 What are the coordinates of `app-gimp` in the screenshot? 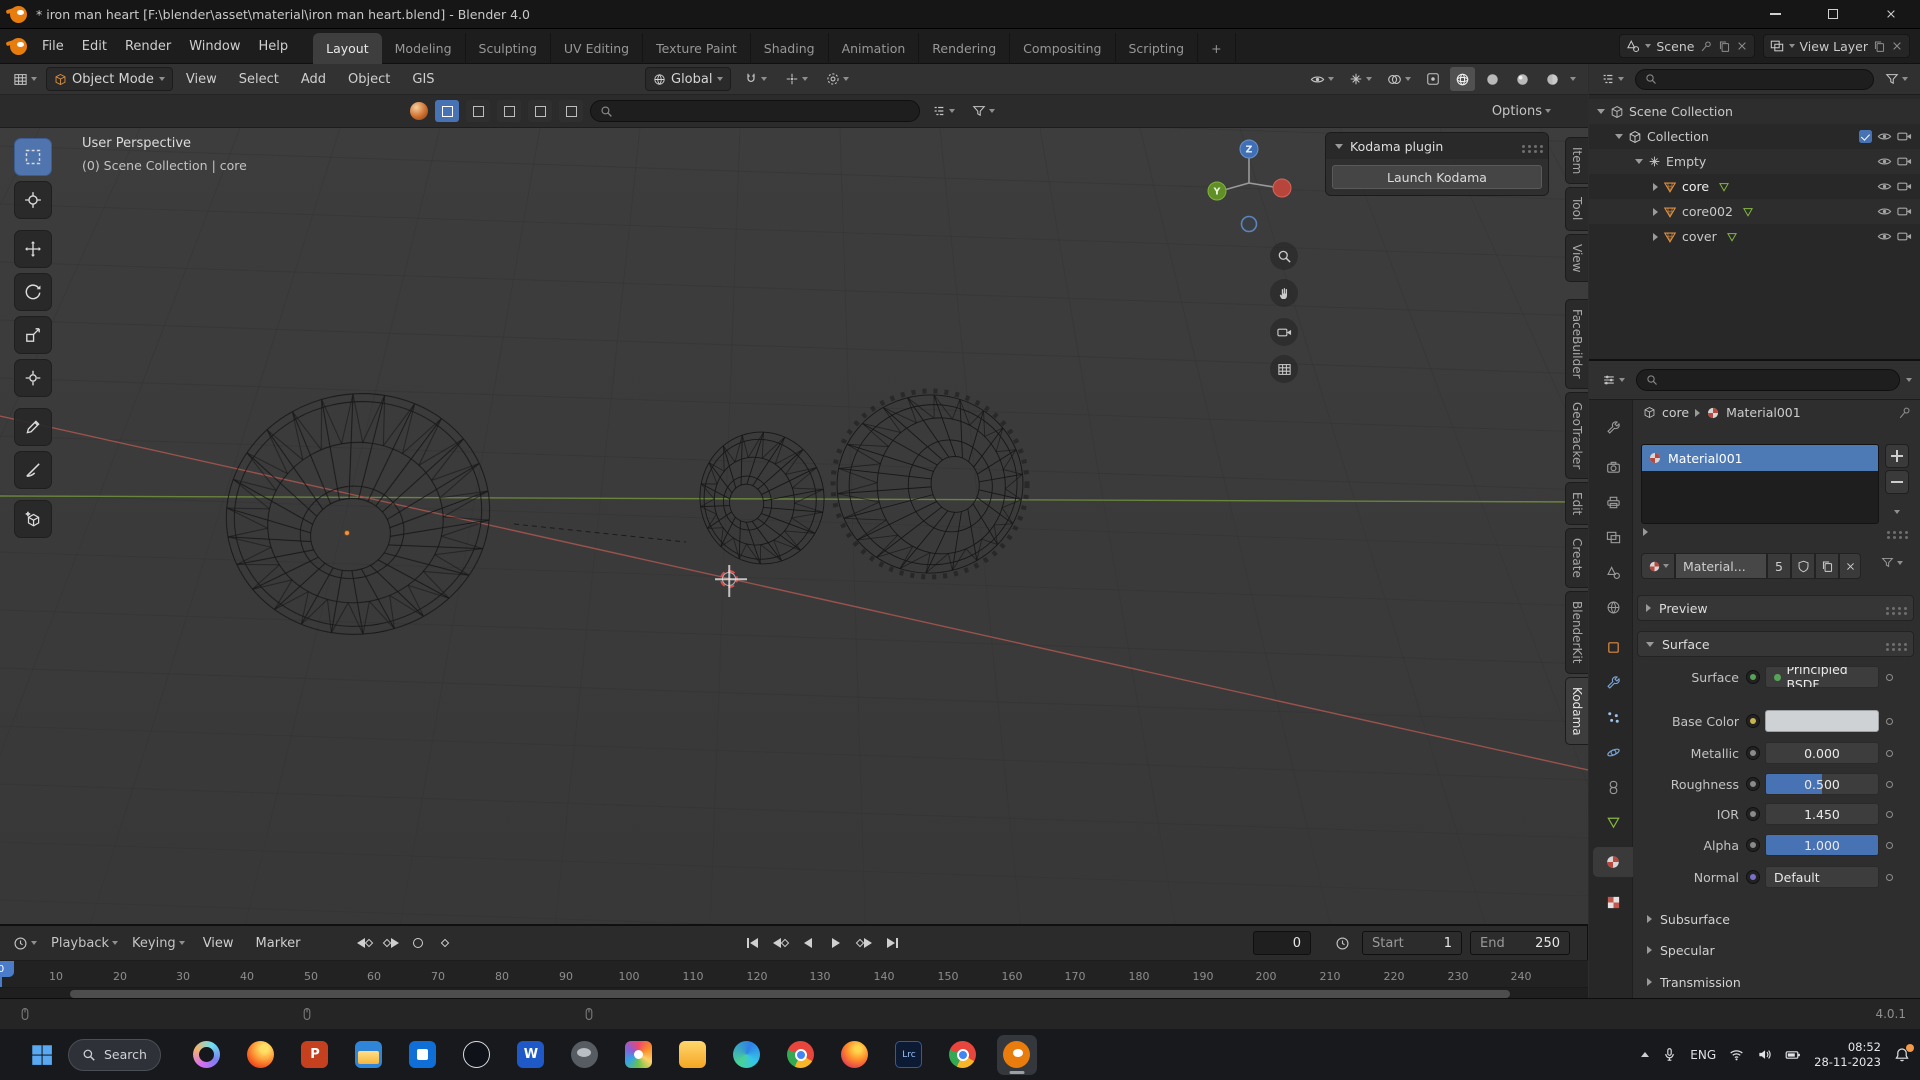 It's located at (585, 1055).